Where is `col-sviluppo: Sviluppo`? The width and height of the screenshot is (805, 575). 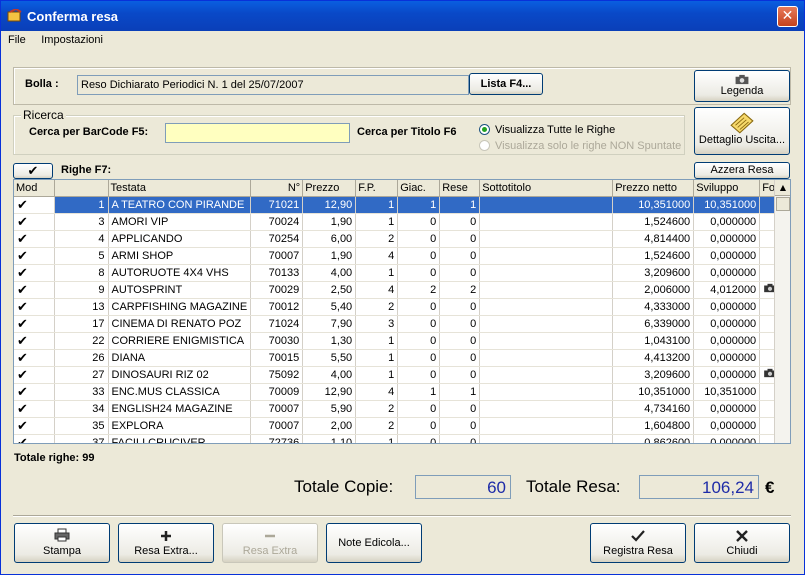
col-sviluppo: Sviluppo is located at coordinates (727, 188).